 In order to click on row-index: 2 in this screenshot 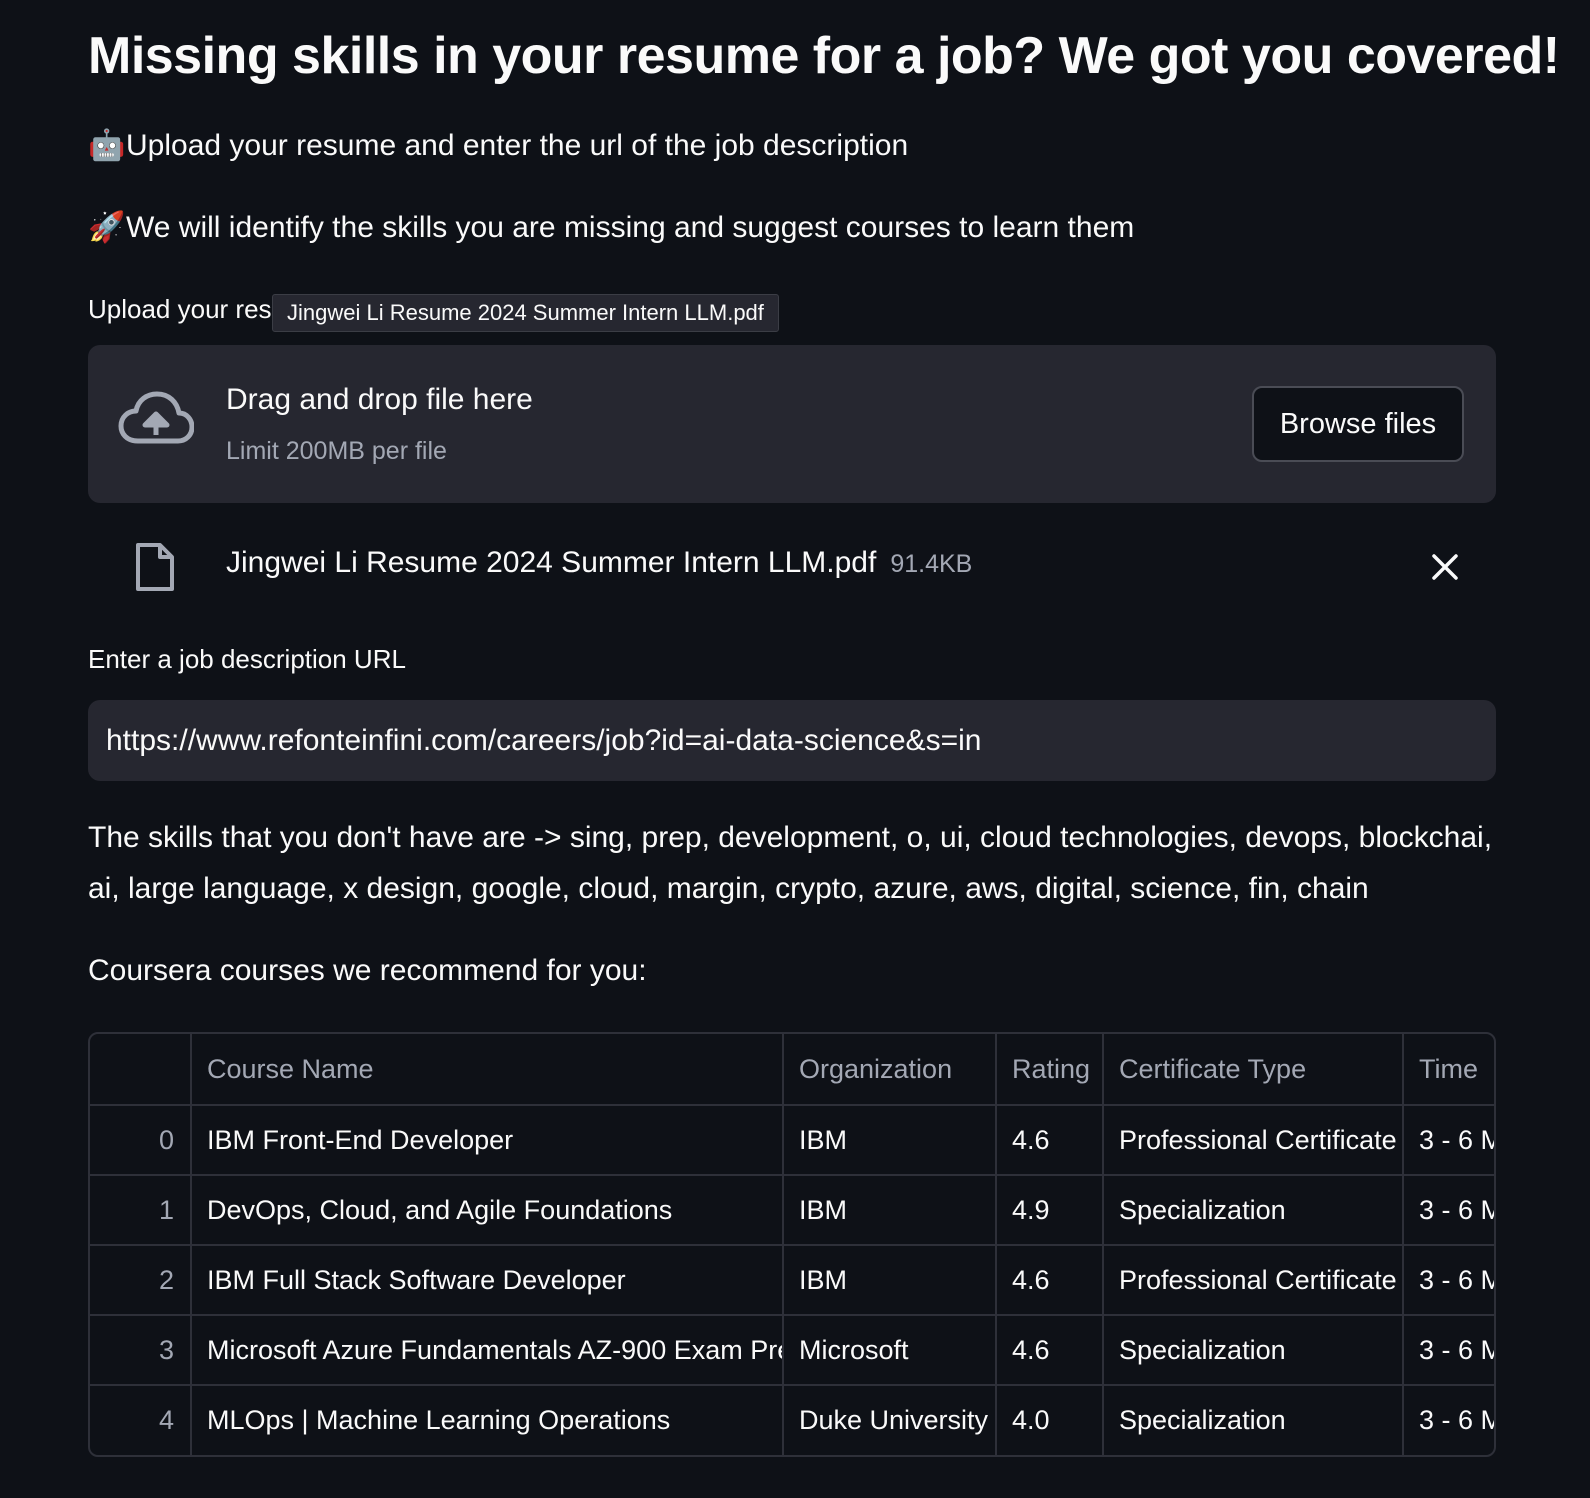, I will do `click(141, 1280)`.